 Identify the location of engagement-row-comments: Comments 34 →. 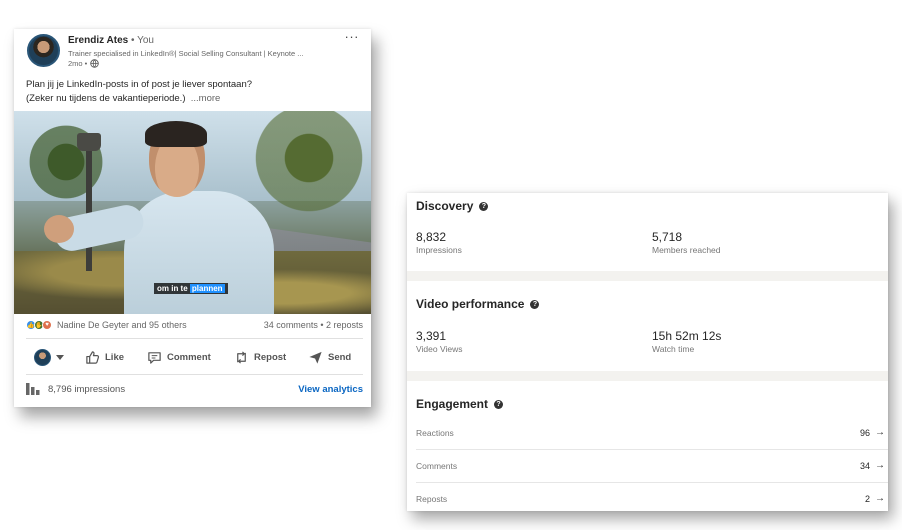
(651, 465).